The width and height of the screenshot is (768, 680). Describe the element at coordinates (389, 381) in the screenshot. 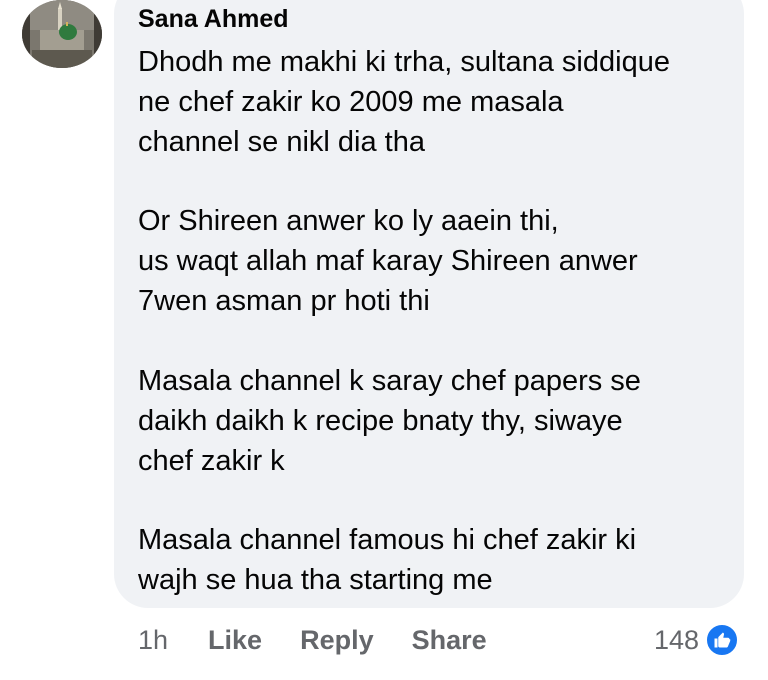

I see `comment-text-line: Masala channel k saray chef papers se` at that location.